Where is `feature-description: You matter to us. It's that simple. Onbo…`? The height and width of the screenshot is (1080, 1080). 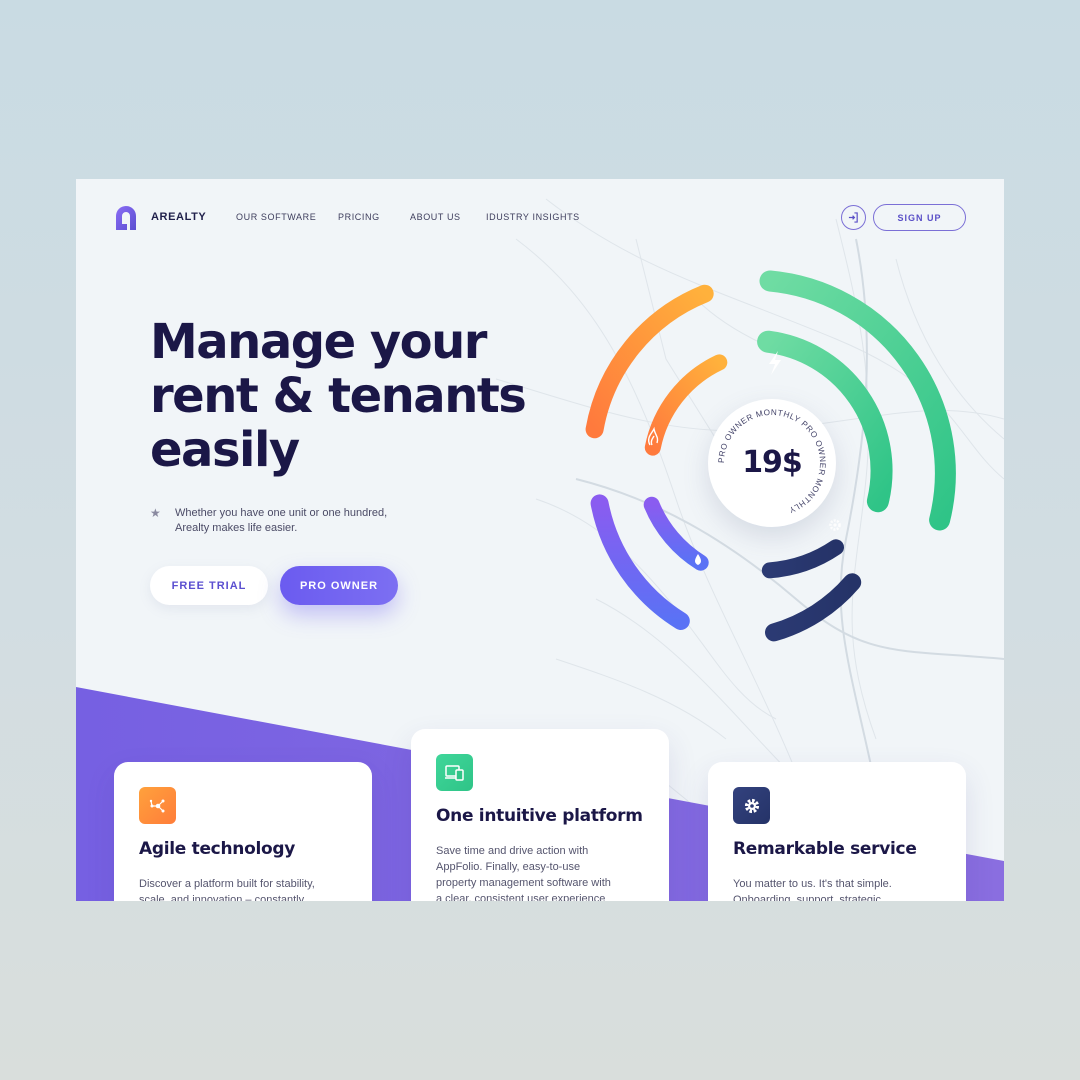 feature-description: You matter to us. It's that simple. Onbo… is located at coordinates (840, 888).